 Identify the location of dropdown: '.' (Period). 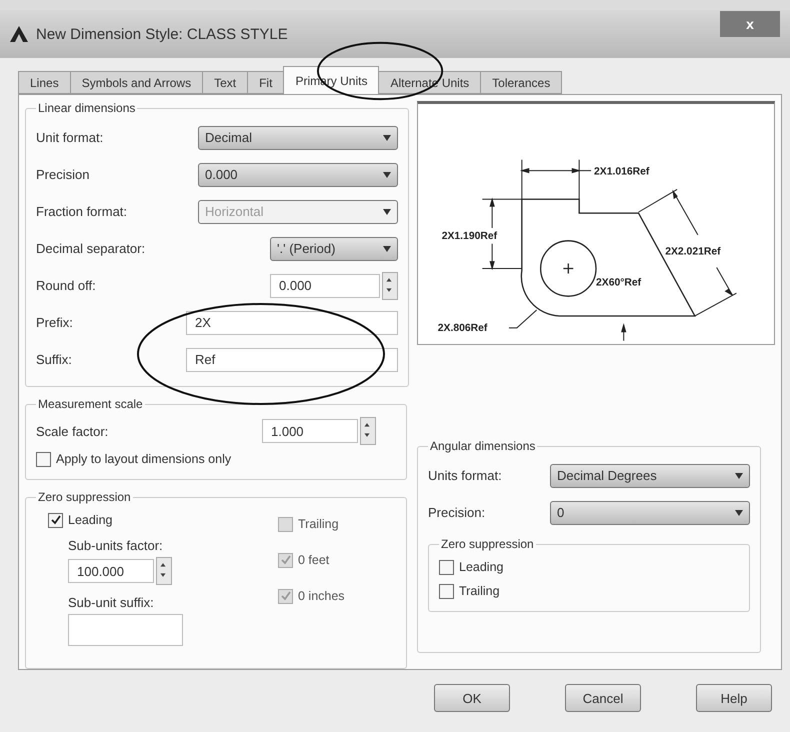
(334, 248).